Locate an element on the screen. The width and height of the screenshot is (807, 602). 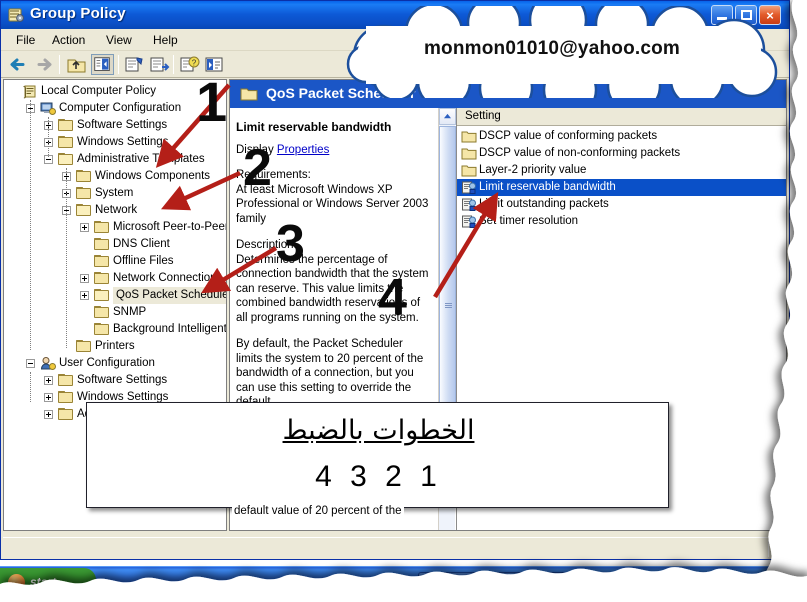
settings-list-row: Limit outstanding packets is located at coordinates (621, 204).